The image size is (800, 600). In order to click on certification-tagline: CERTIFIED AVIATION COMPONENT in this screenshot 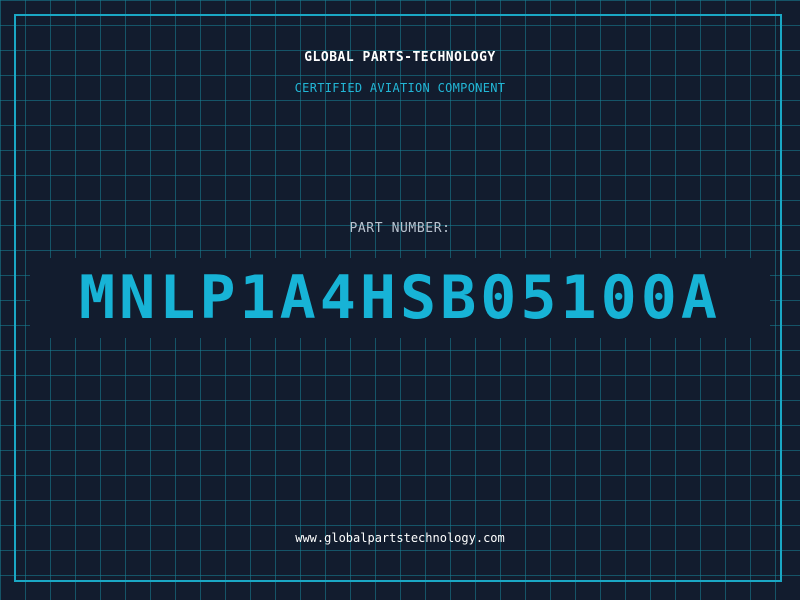, I will do `click(400, 88)`.